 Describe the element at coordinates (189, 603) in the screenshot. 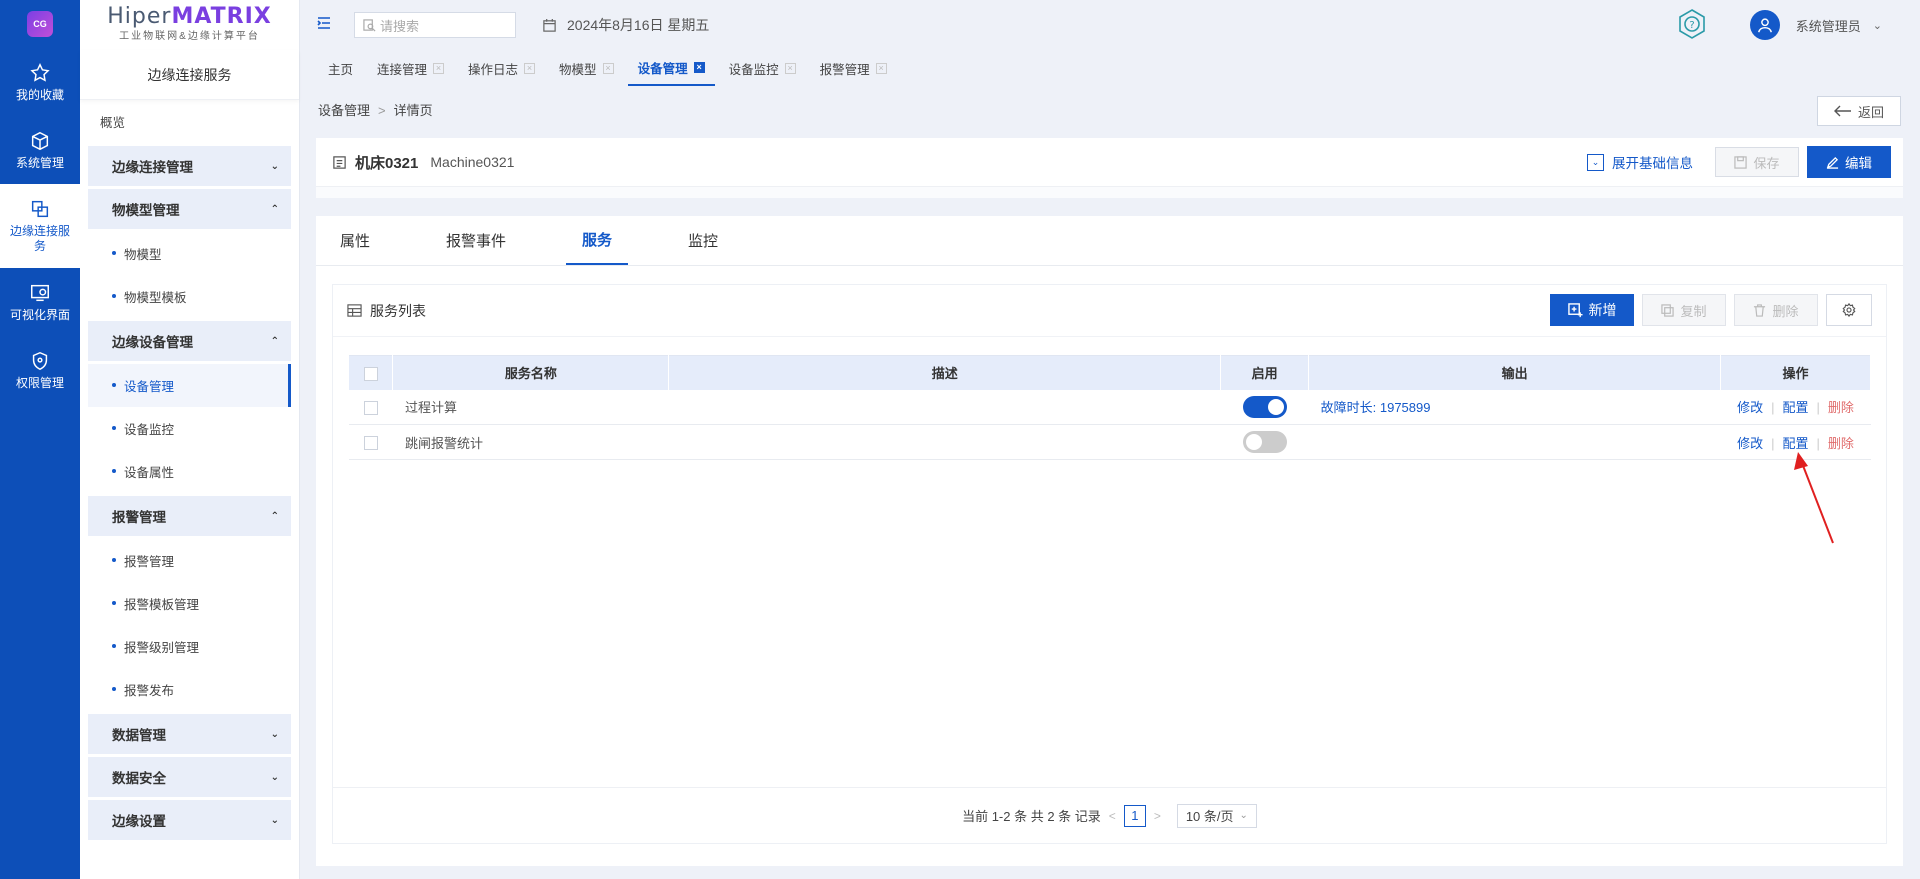

I see `sidebar-item-alarm-template: 报警模板管理` at that location.